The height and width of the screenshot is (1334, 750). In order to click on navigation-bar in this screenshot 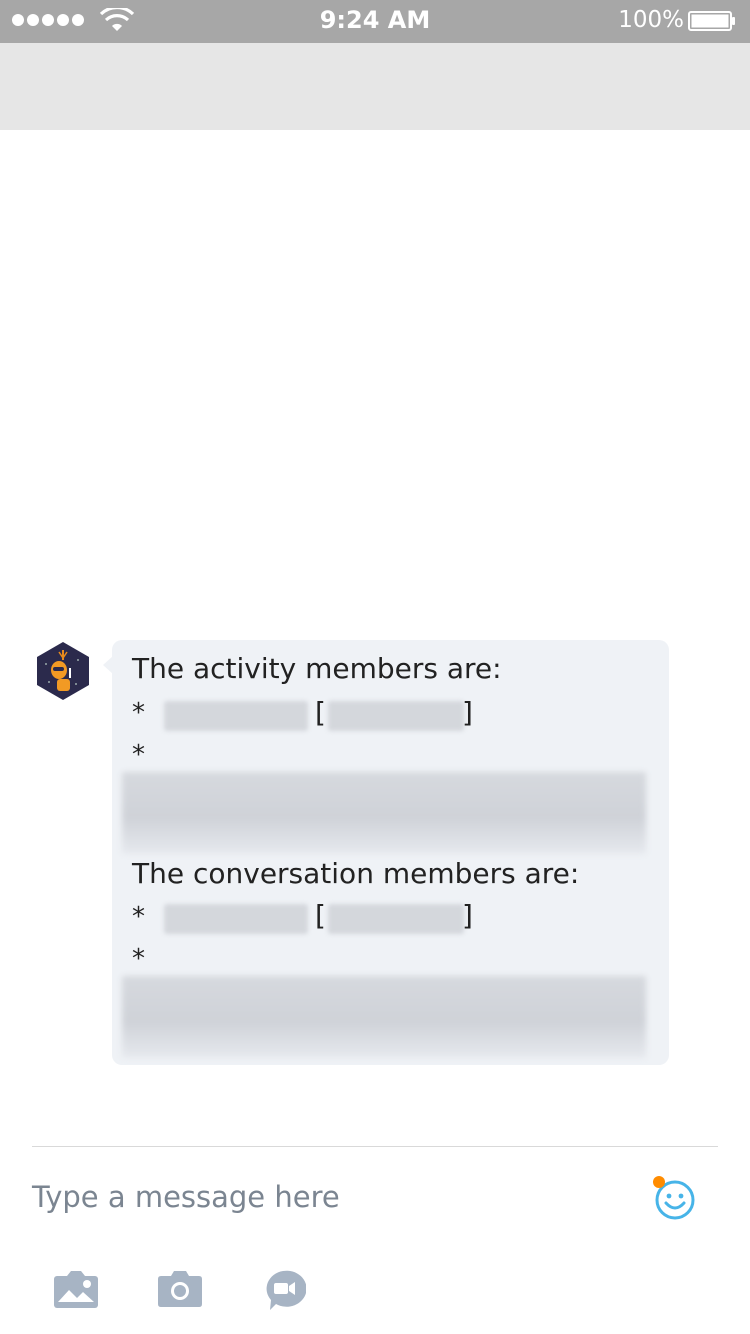, I will do `click(375, 86)`.